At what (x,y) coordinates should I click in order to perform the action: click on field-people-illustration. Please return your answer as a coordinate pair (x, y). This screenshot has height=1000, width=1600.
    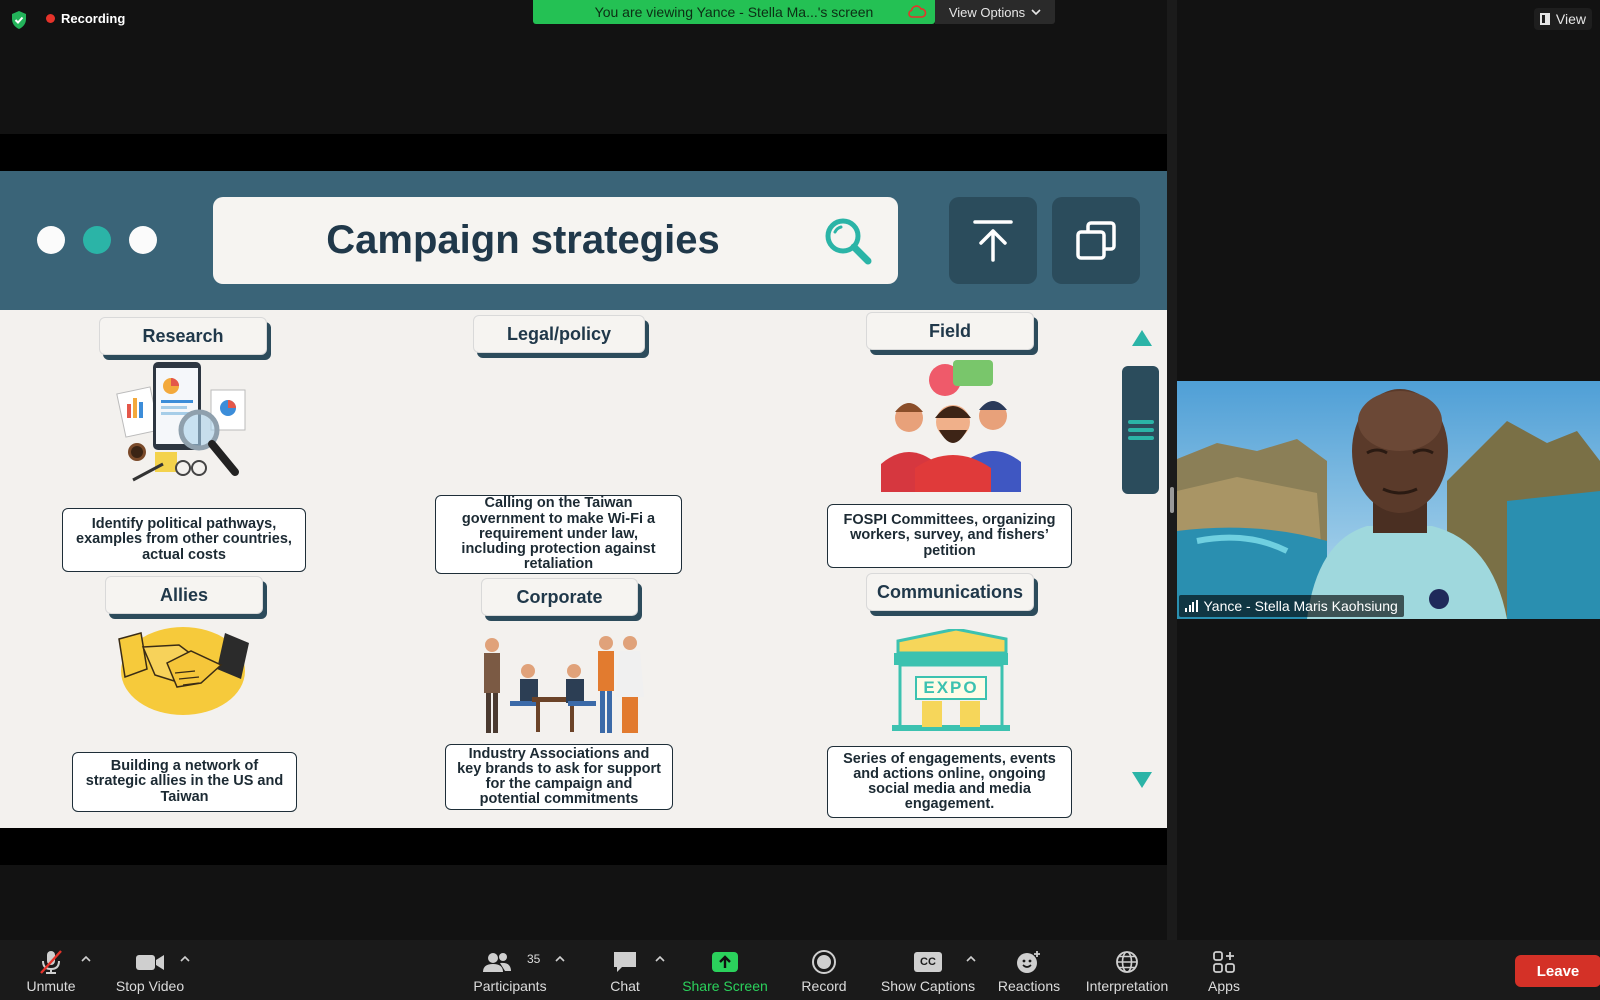
    Looking at the image, I should click on (951, 426).